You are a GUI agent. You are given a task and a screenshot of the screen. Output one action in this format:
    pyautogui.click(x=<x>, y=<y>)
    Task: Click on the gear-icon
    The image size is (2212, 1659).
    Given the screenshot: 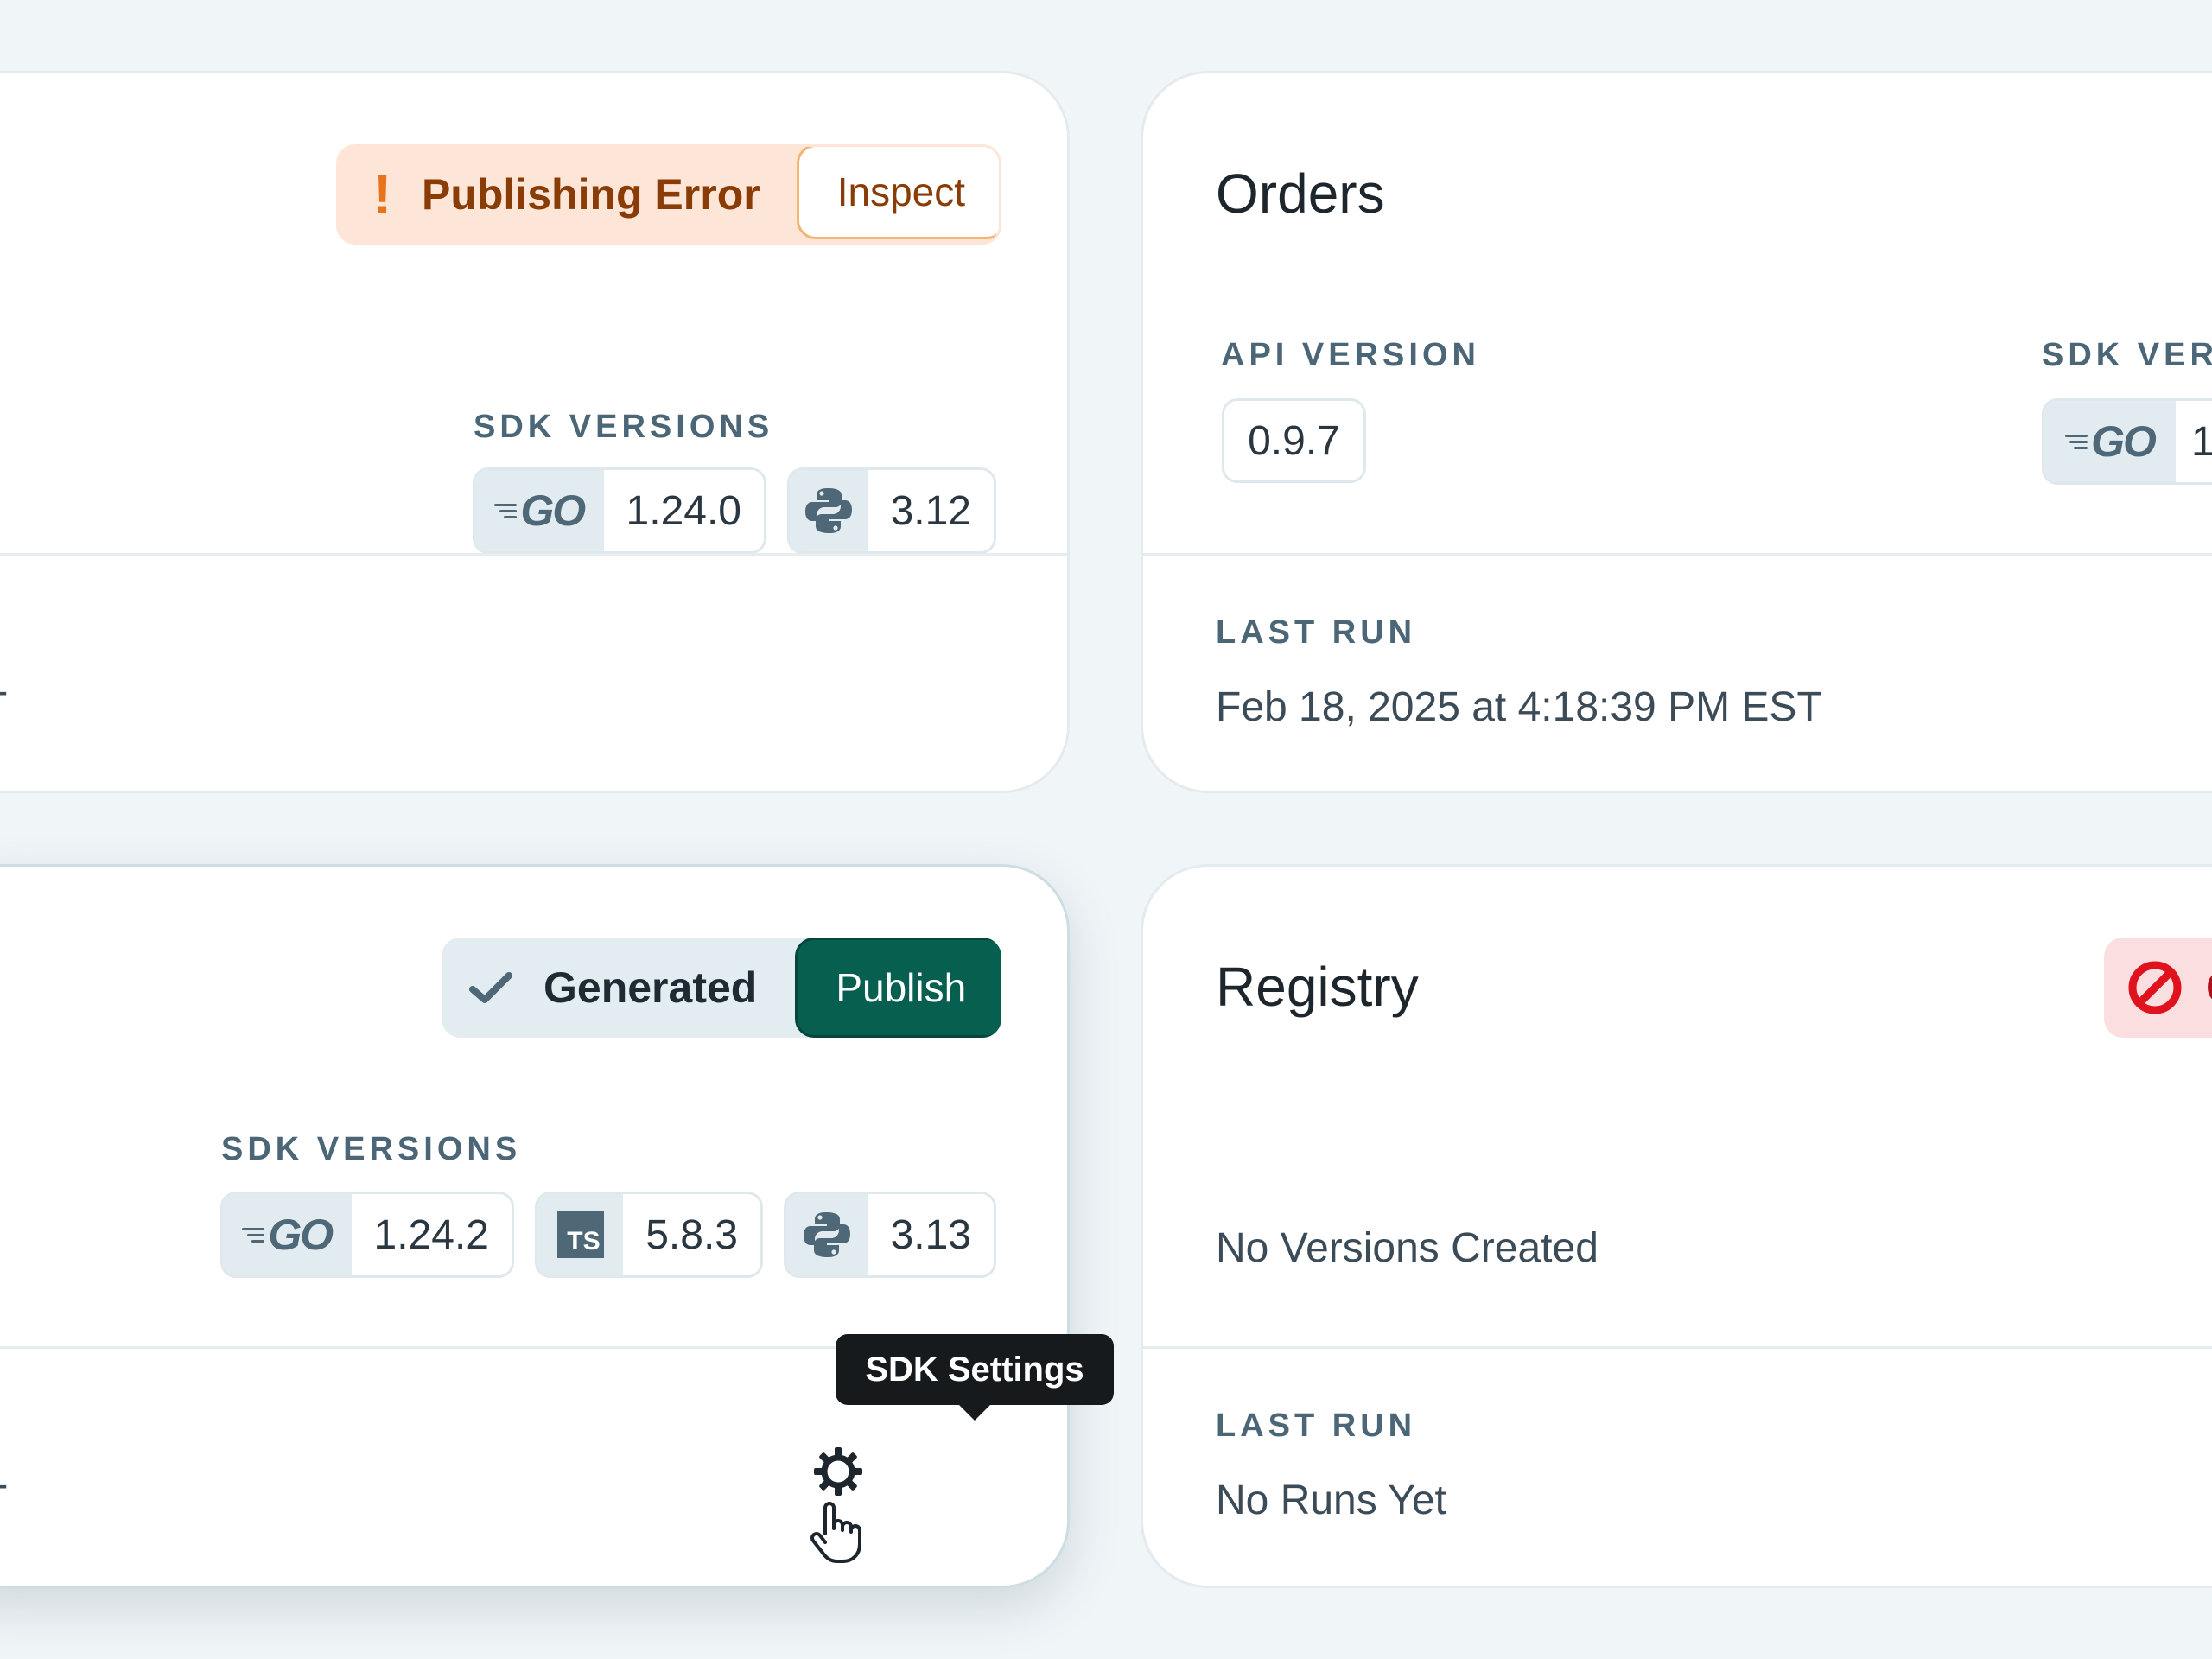 What is the action you would take?
    pyautogui.click(x=838, y=1471)
    